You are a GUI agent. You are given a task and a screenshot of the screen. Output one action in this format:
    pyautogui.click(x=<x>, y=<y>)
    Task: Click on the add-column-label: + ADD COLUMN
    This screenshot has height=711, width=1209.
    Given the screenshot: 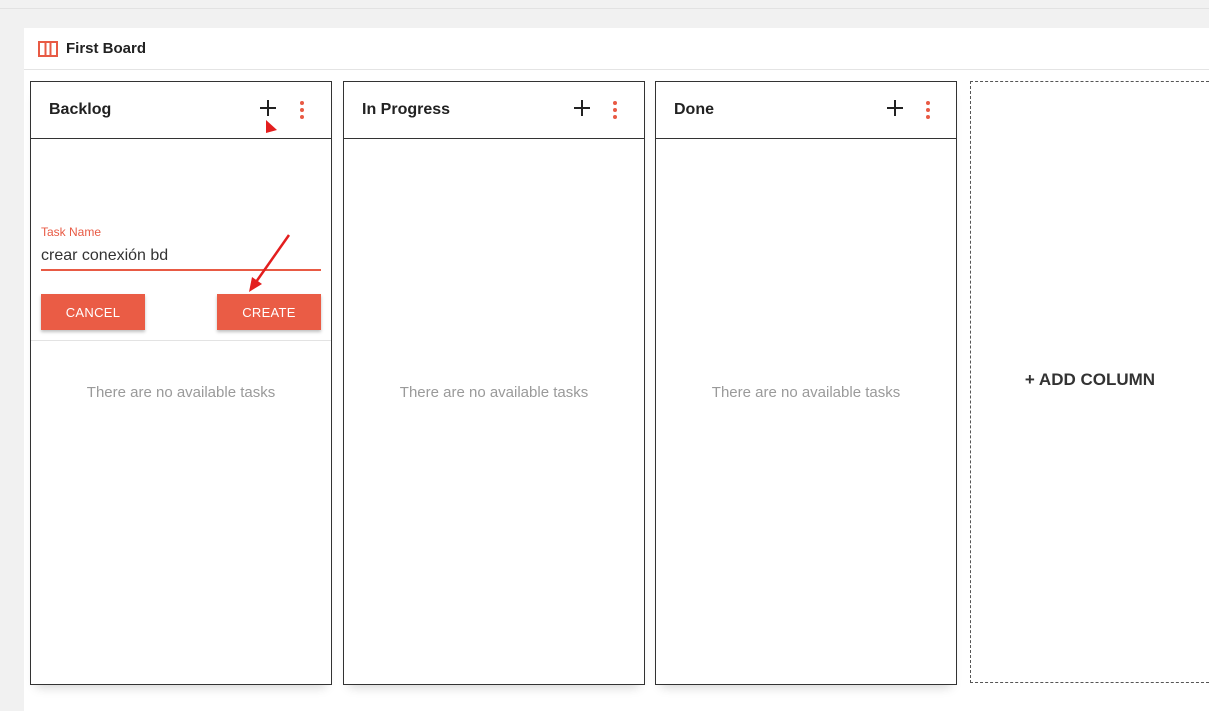 What is the action you would take?
    pyautogui.click(x=1090, y=379)
    